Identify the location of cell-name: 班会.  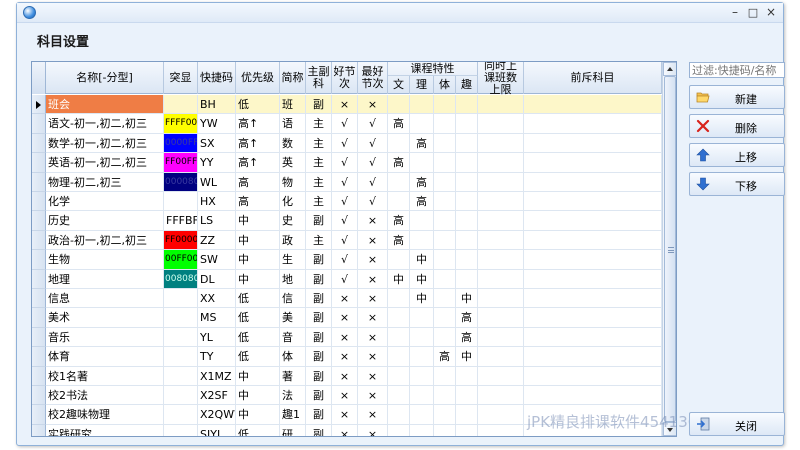
(105, 105).